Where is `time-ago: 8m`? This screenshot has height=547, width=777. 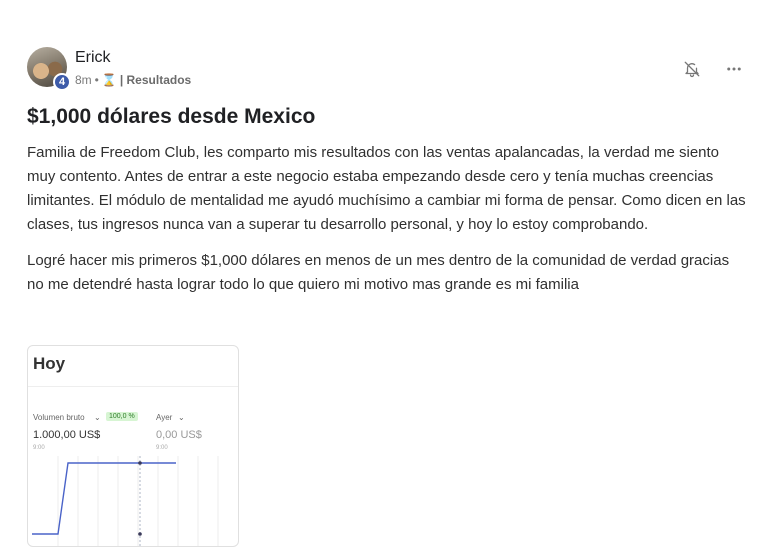 time-ago: 8m is located at coordinates (83, 80).